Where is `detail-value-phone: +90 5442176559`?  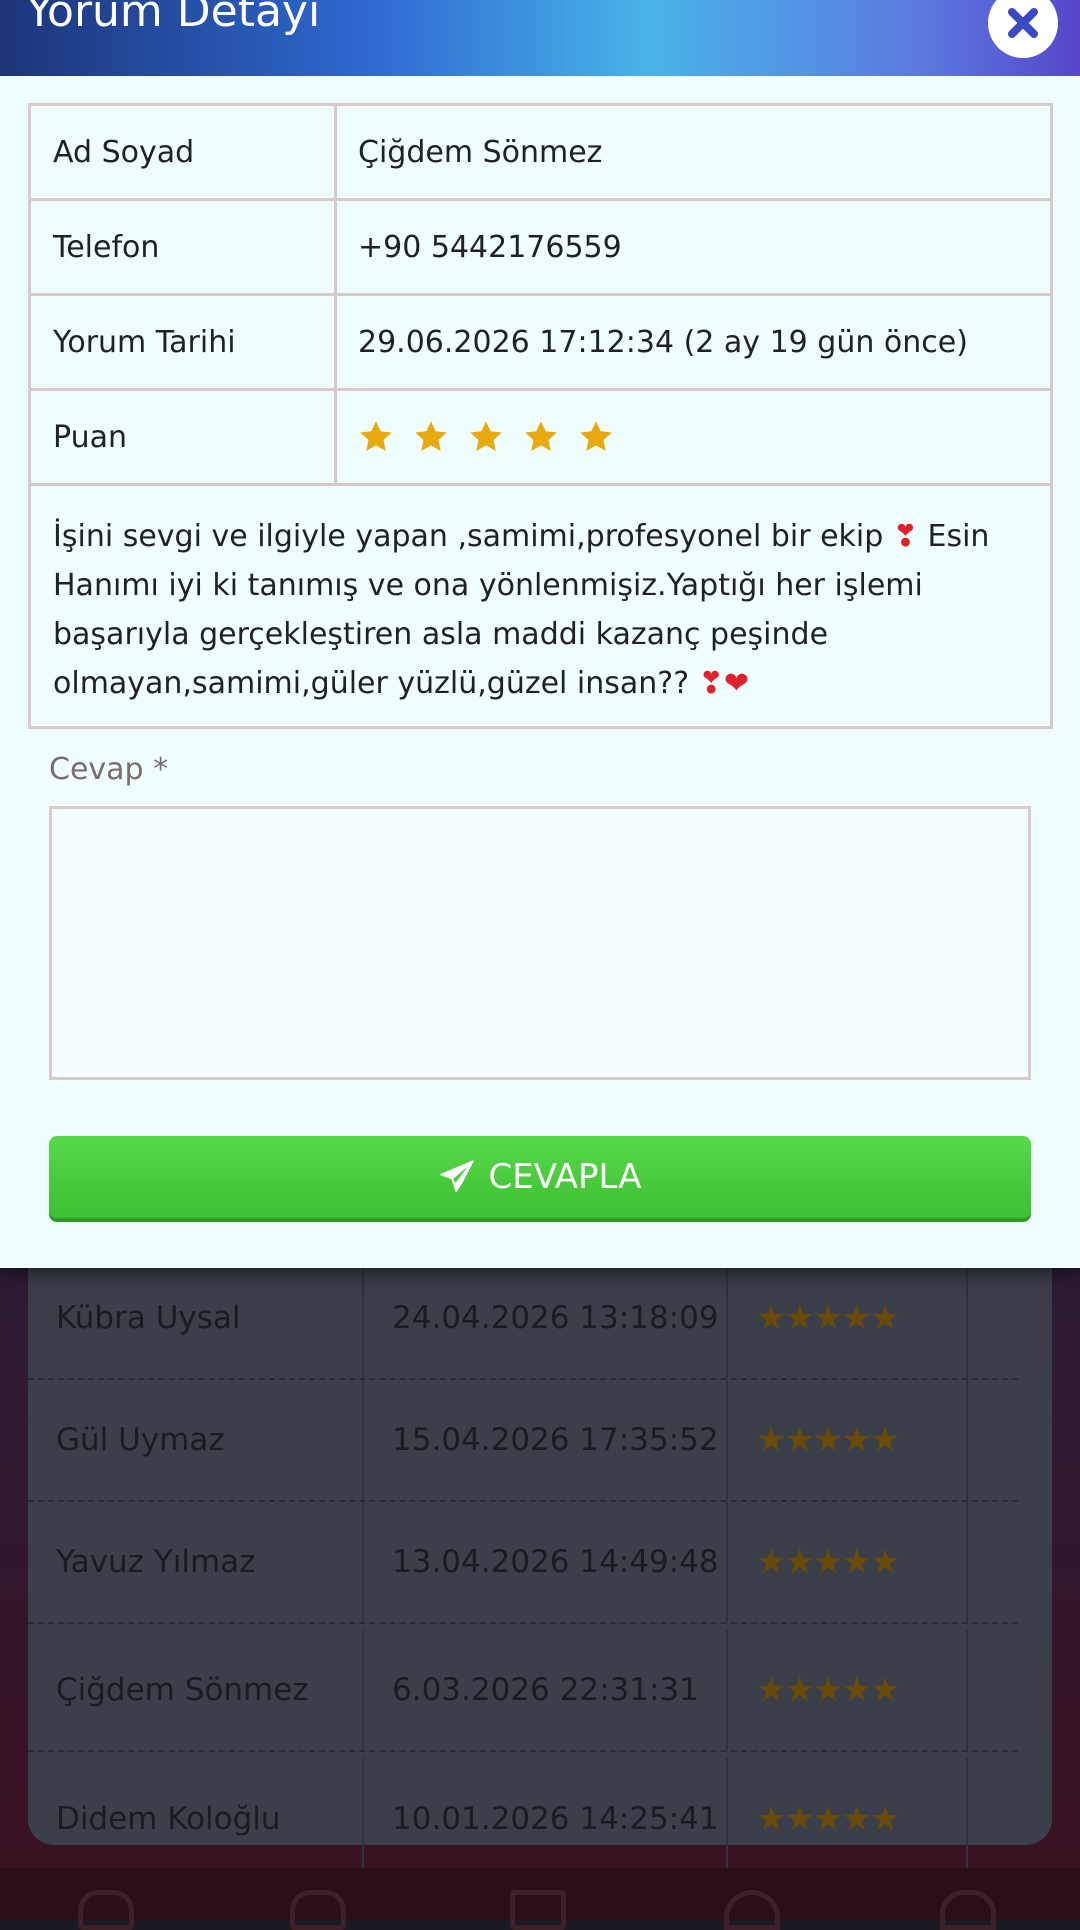
detail-value-phone: +90 5442176559 is located at coordinates (490, 247).